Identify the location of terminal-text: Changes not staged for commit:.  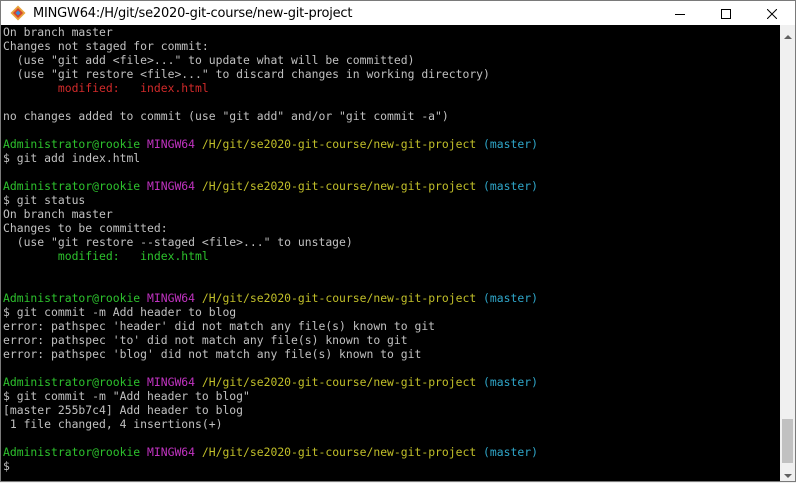
(106, 46).